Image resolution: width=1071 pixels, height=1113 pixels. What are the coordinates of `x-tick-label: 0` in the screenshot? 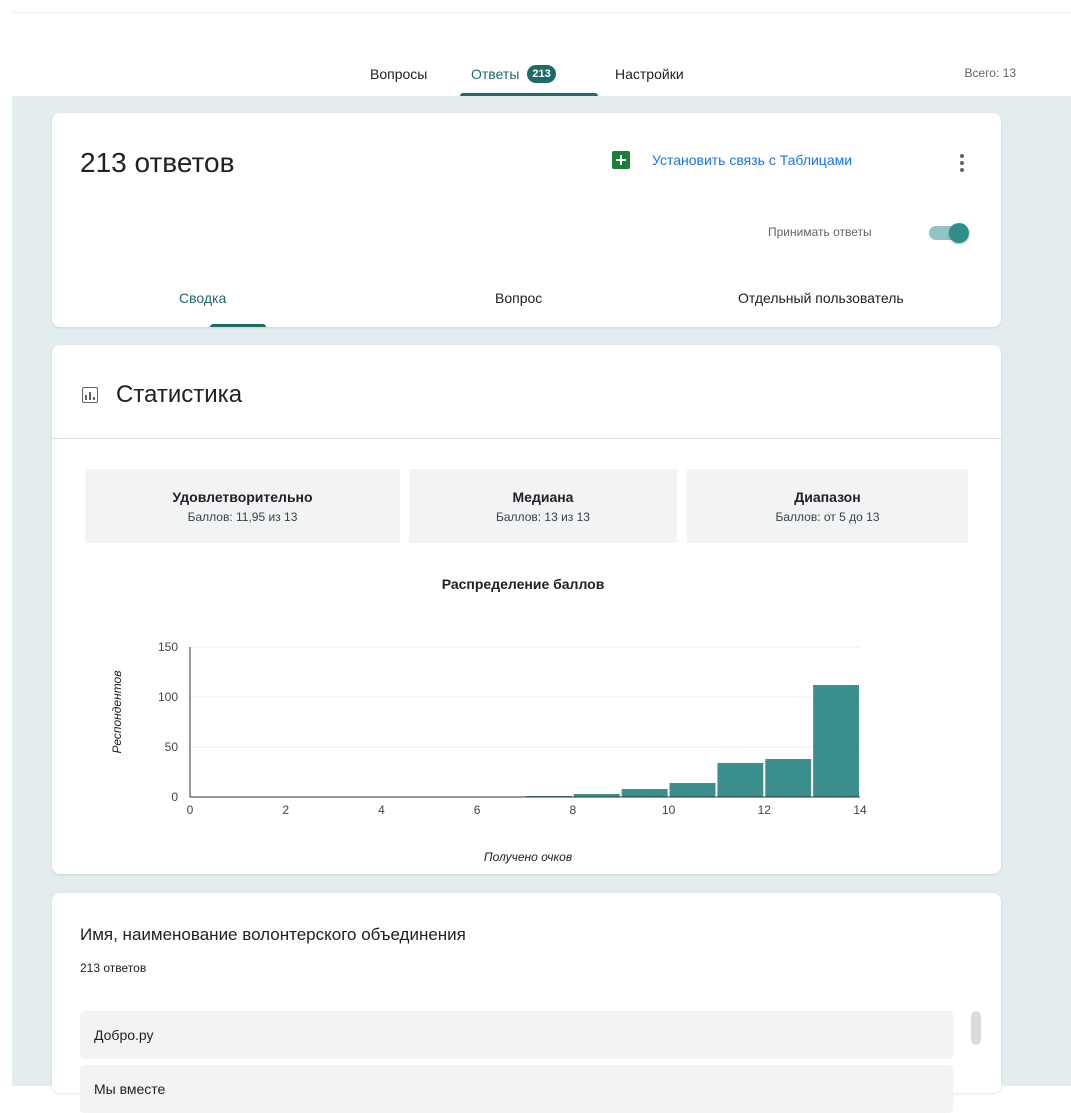 It's located at (190, 810).